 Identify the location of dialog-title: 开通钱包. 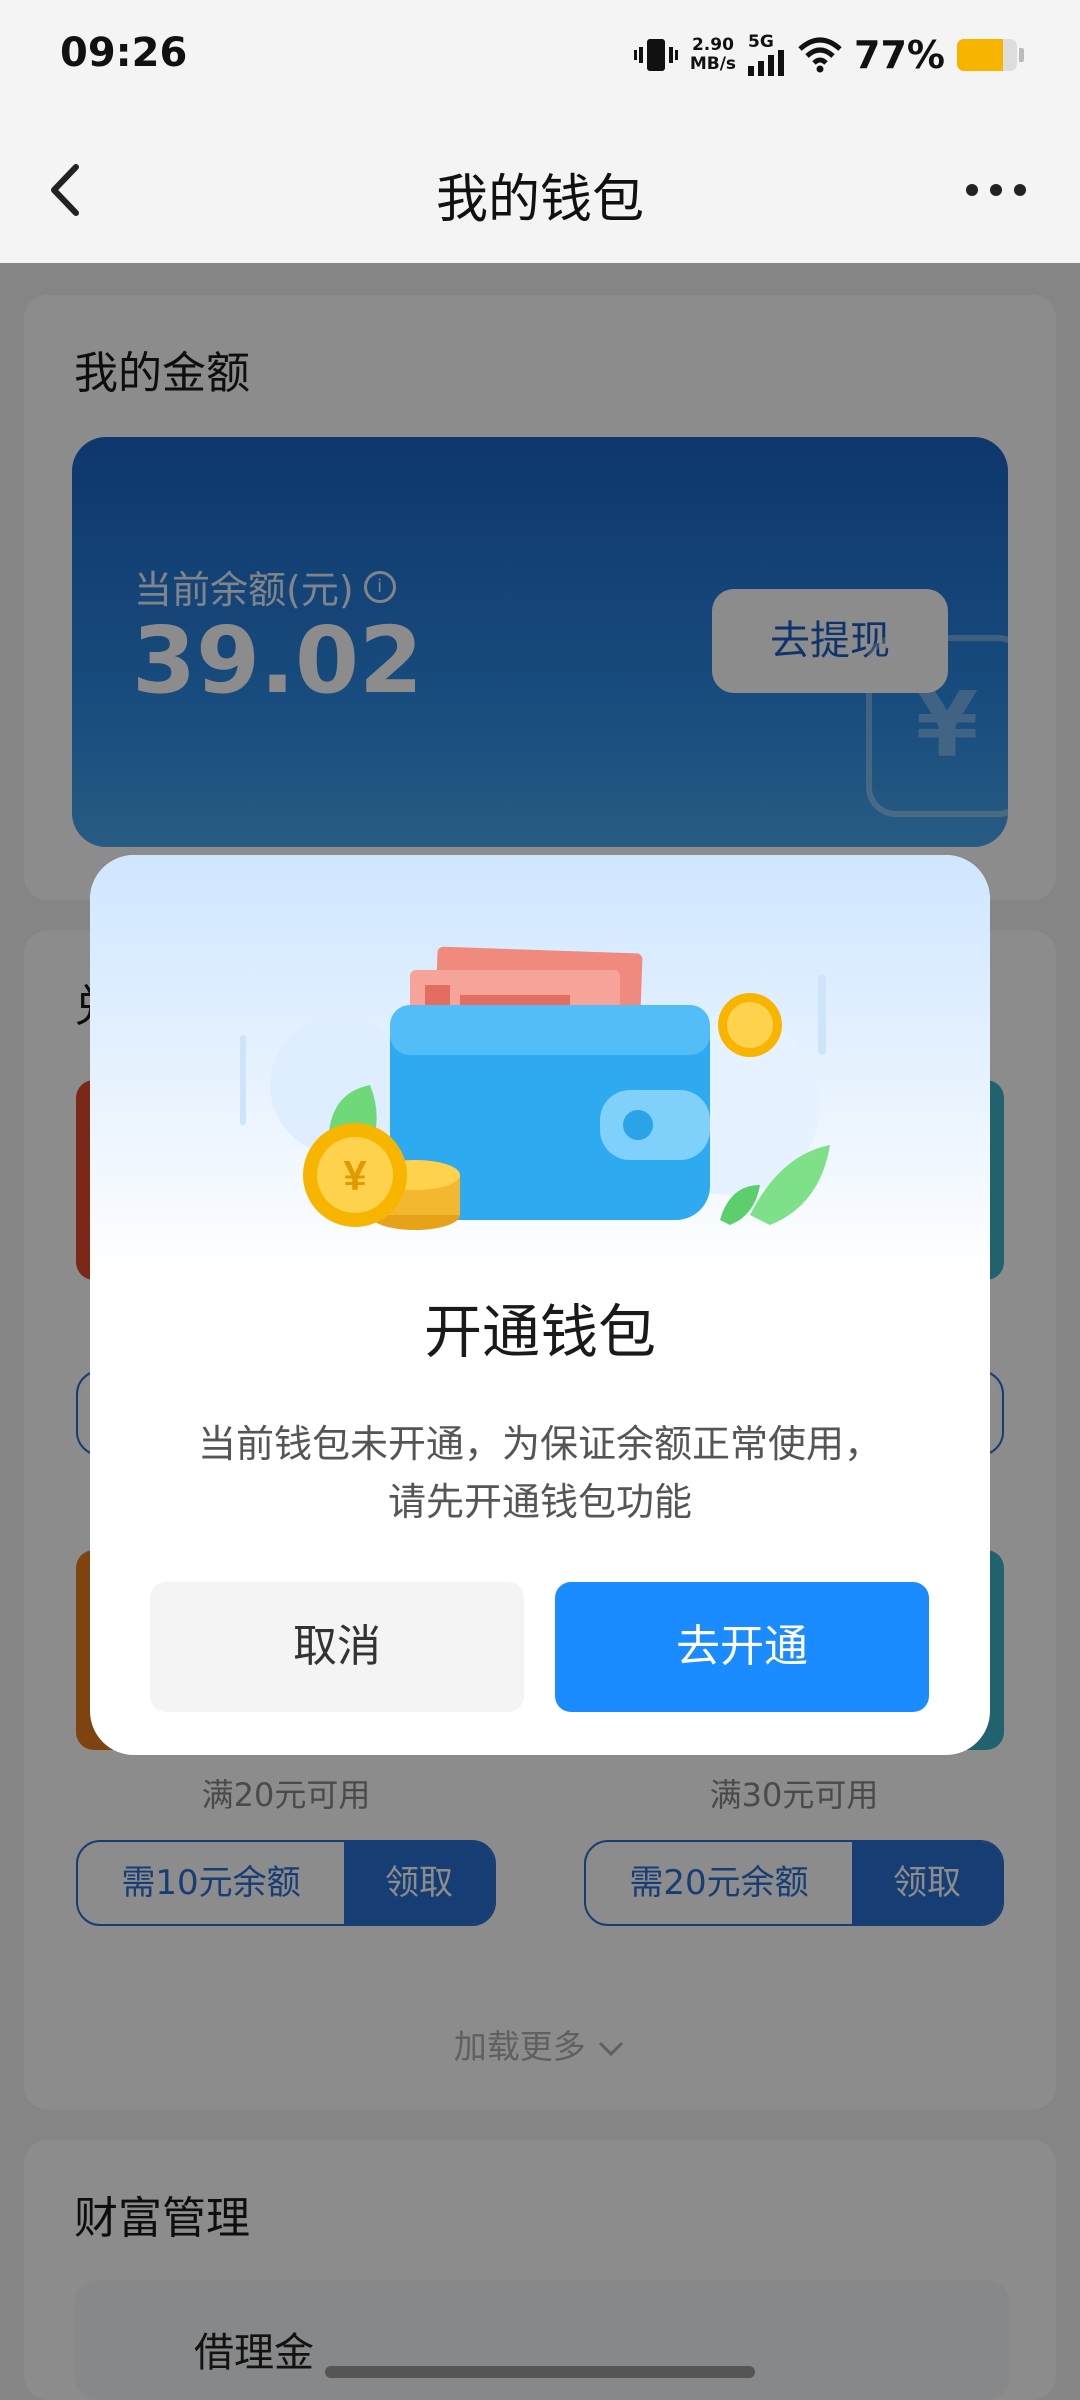
(539, 1332).